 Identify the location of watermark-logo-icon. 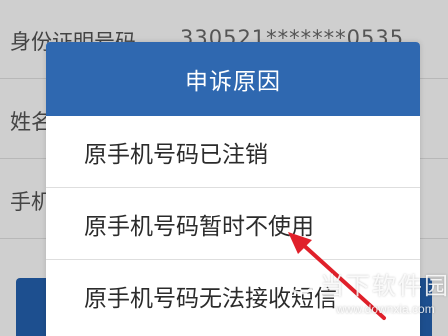
(301, 279).